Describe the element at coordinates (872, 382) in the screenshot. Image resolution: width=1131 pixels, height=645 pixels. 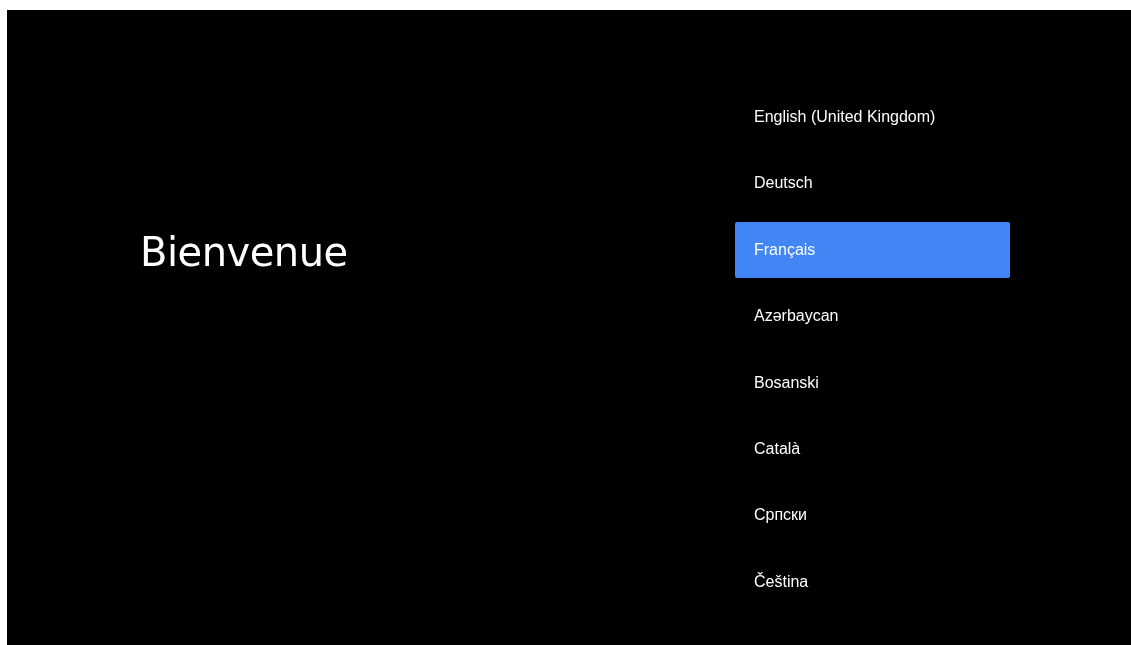
I see `language-option: Bosanski` at that location.